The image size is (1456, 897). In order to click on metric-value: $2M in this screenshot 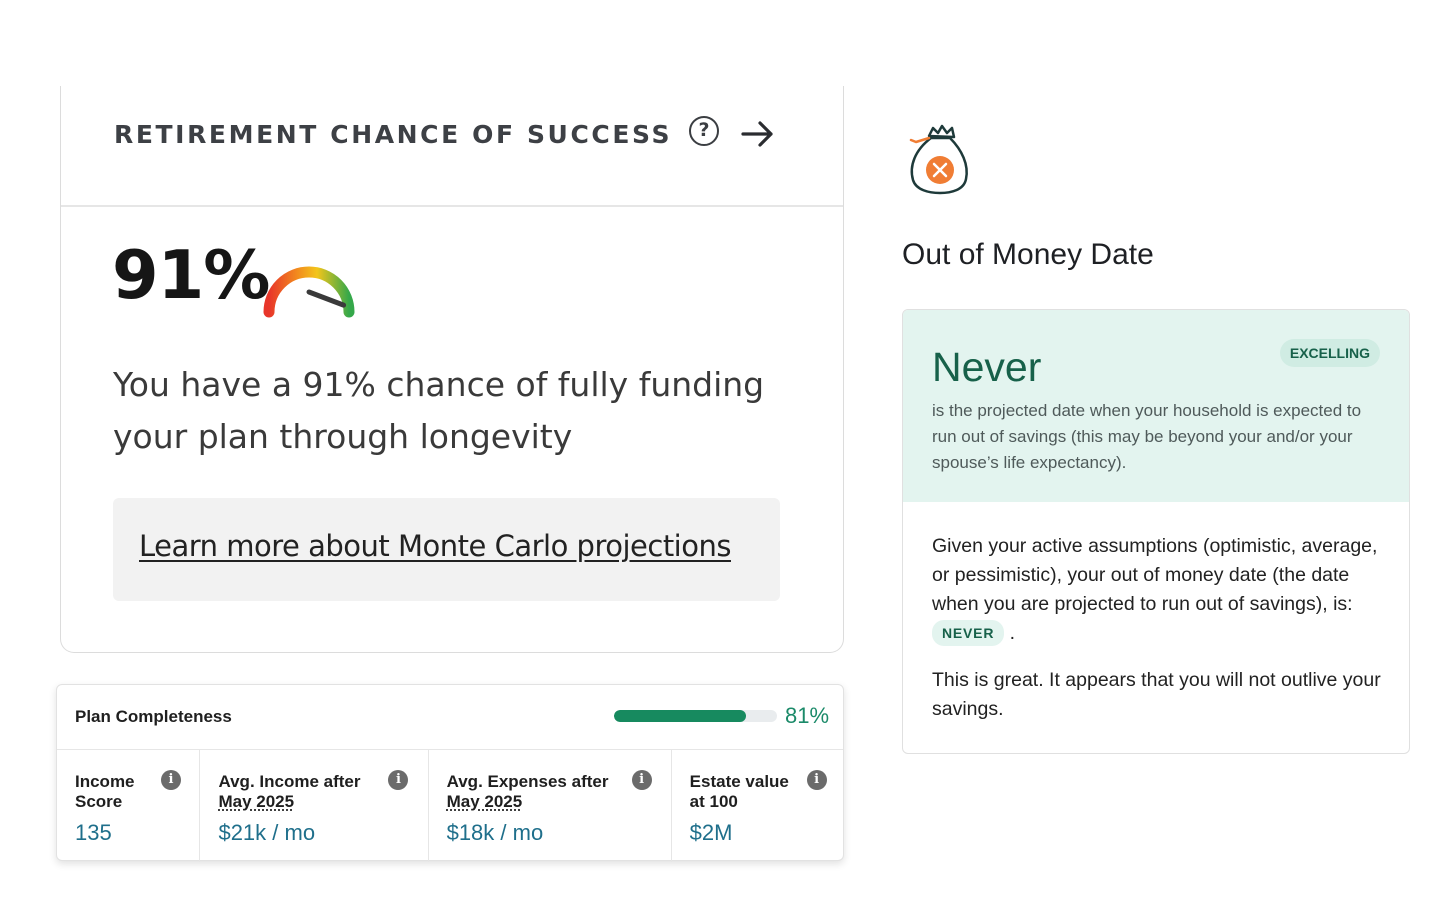, I will do `click(711, 832)`.